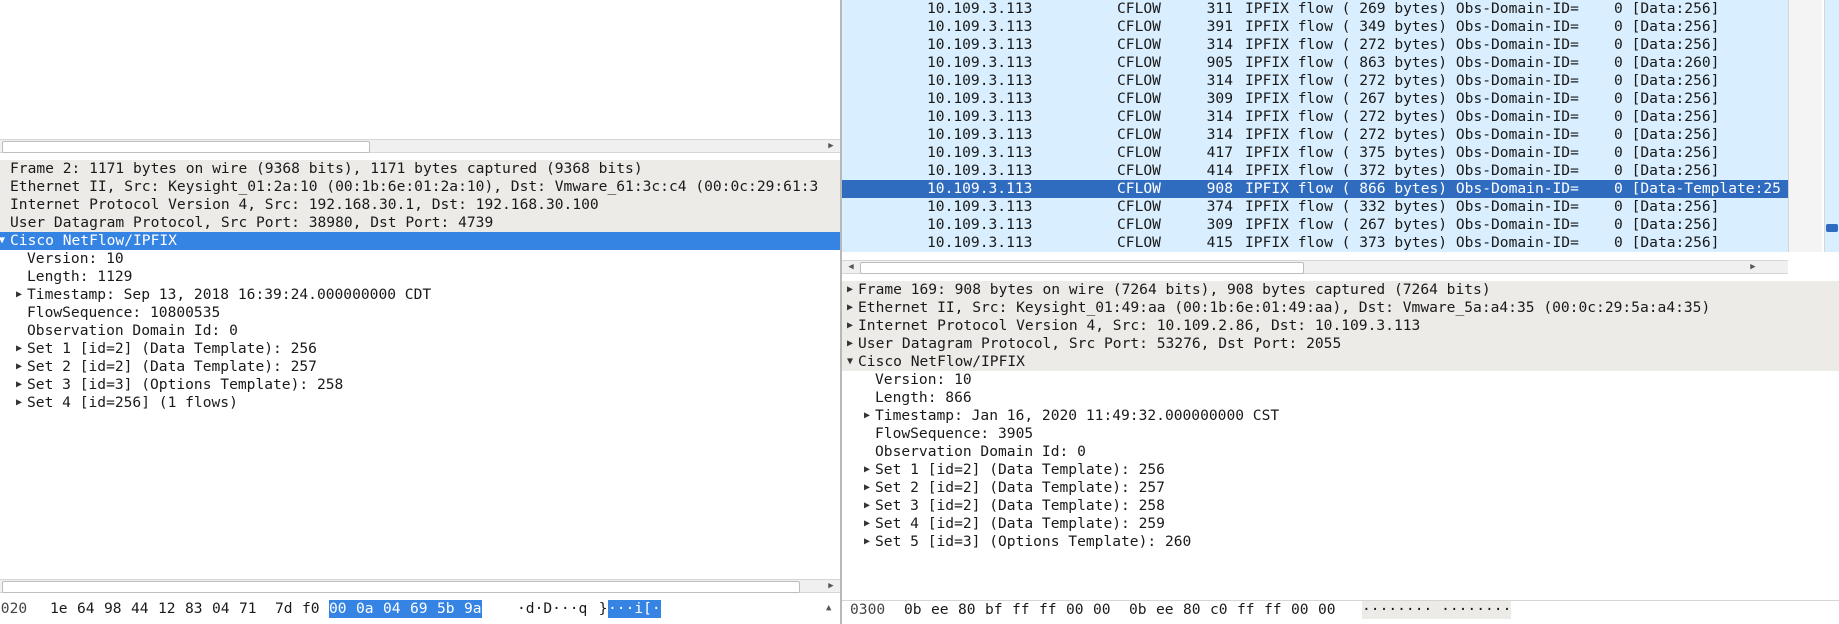  I want to click on tree-row: Length: 1129, so click(420, 277).